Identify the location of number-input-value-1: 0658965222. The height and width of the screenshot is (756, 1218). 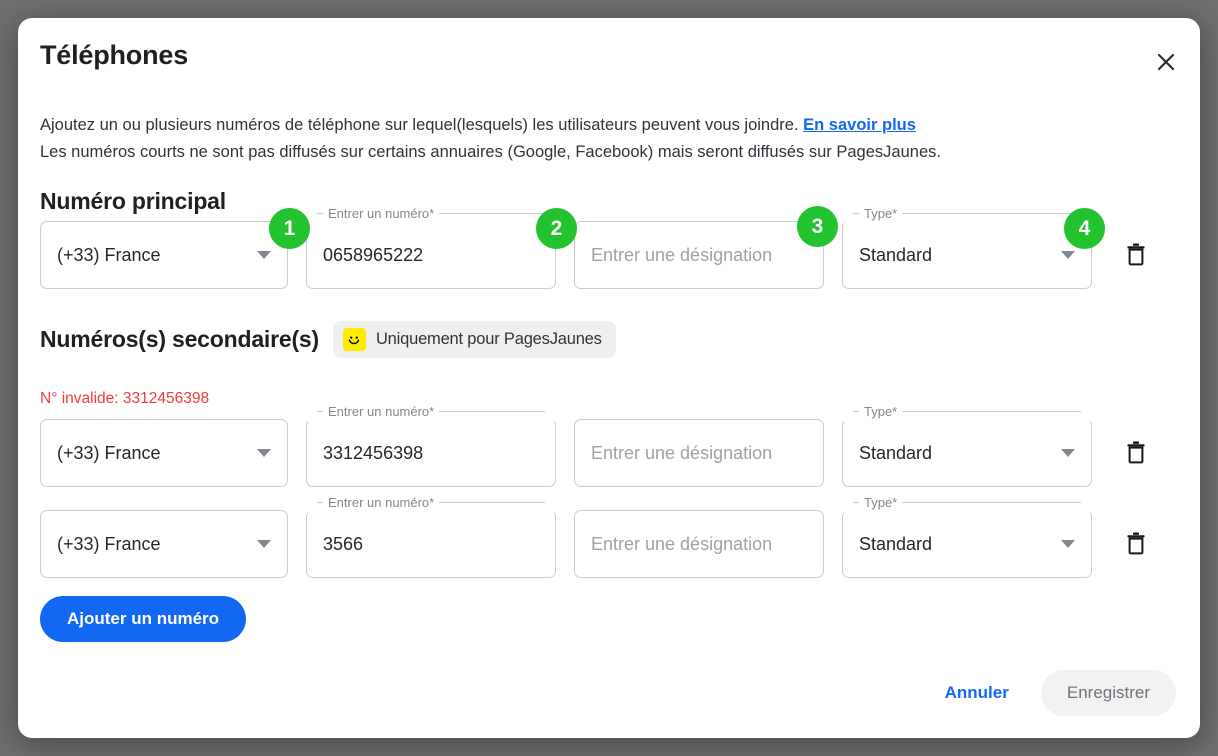
(373, 254).